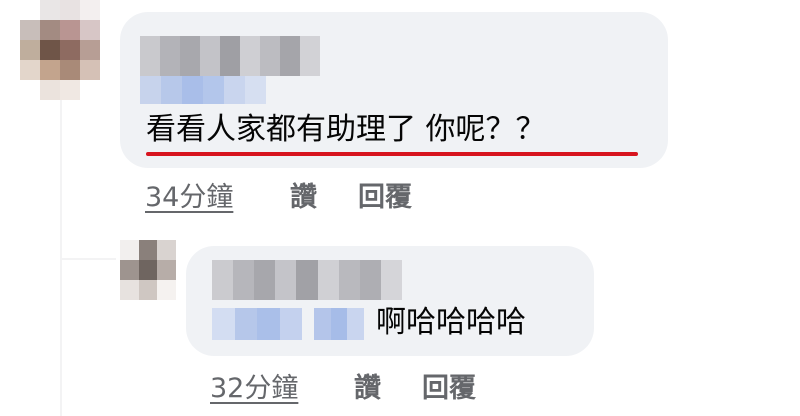  I want to click on reply-like-button: 讚, so click(367, 388).